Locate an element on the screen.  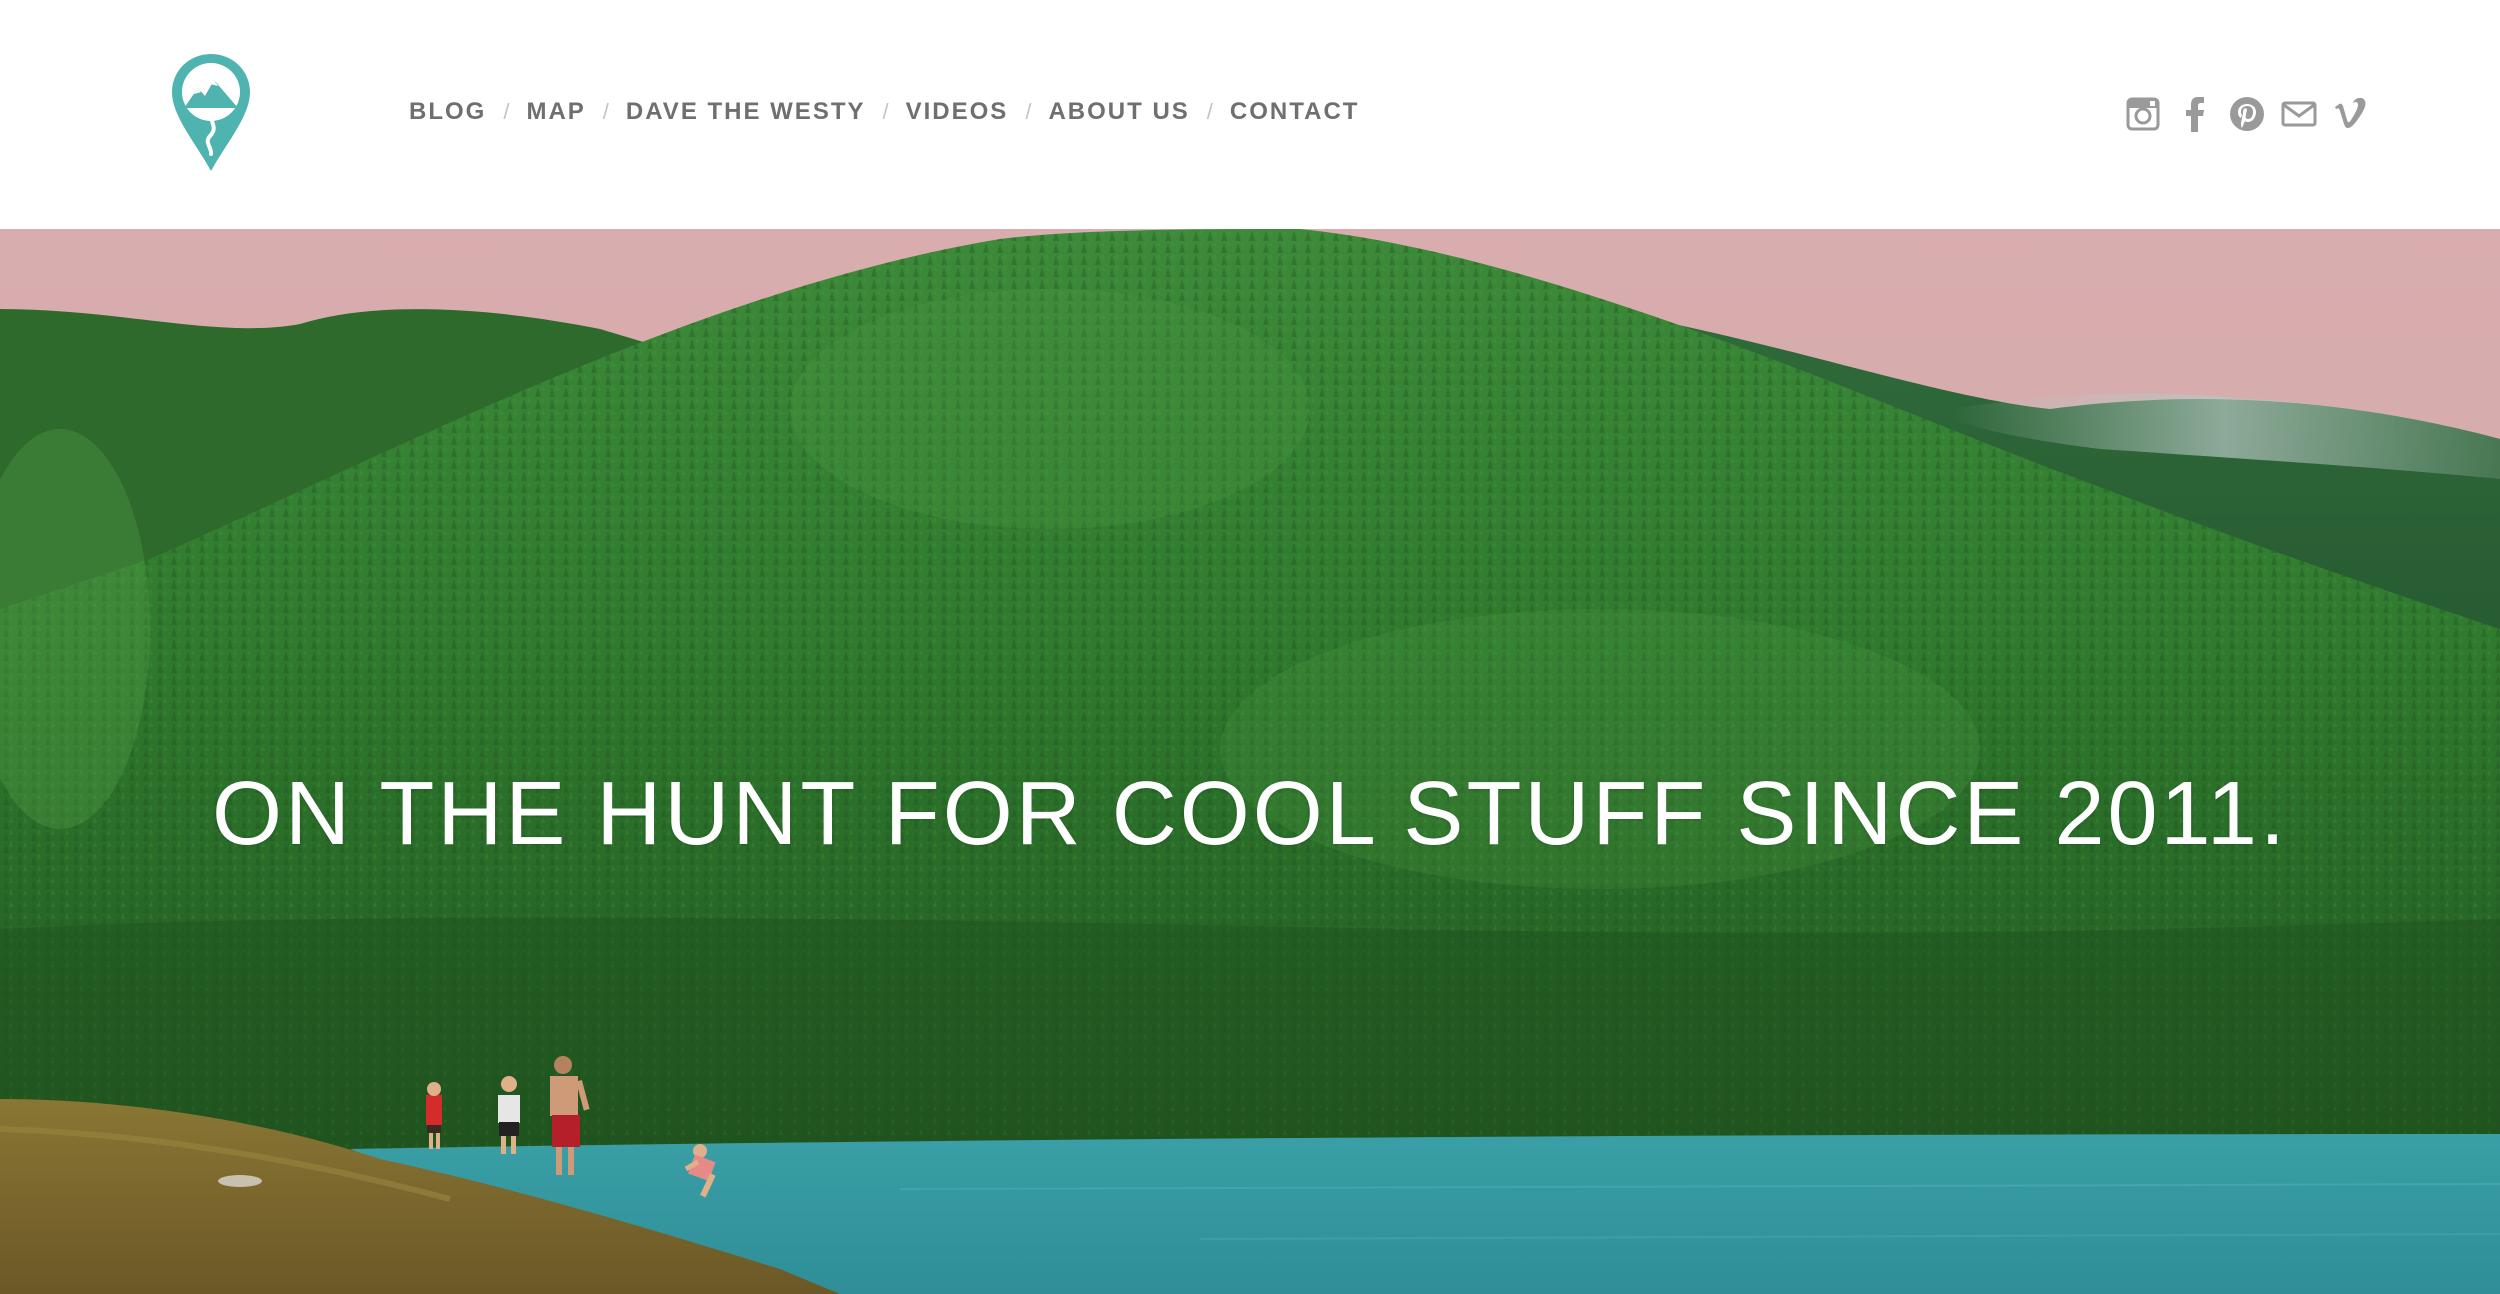
social-links is located at coordinates (2247, 114).